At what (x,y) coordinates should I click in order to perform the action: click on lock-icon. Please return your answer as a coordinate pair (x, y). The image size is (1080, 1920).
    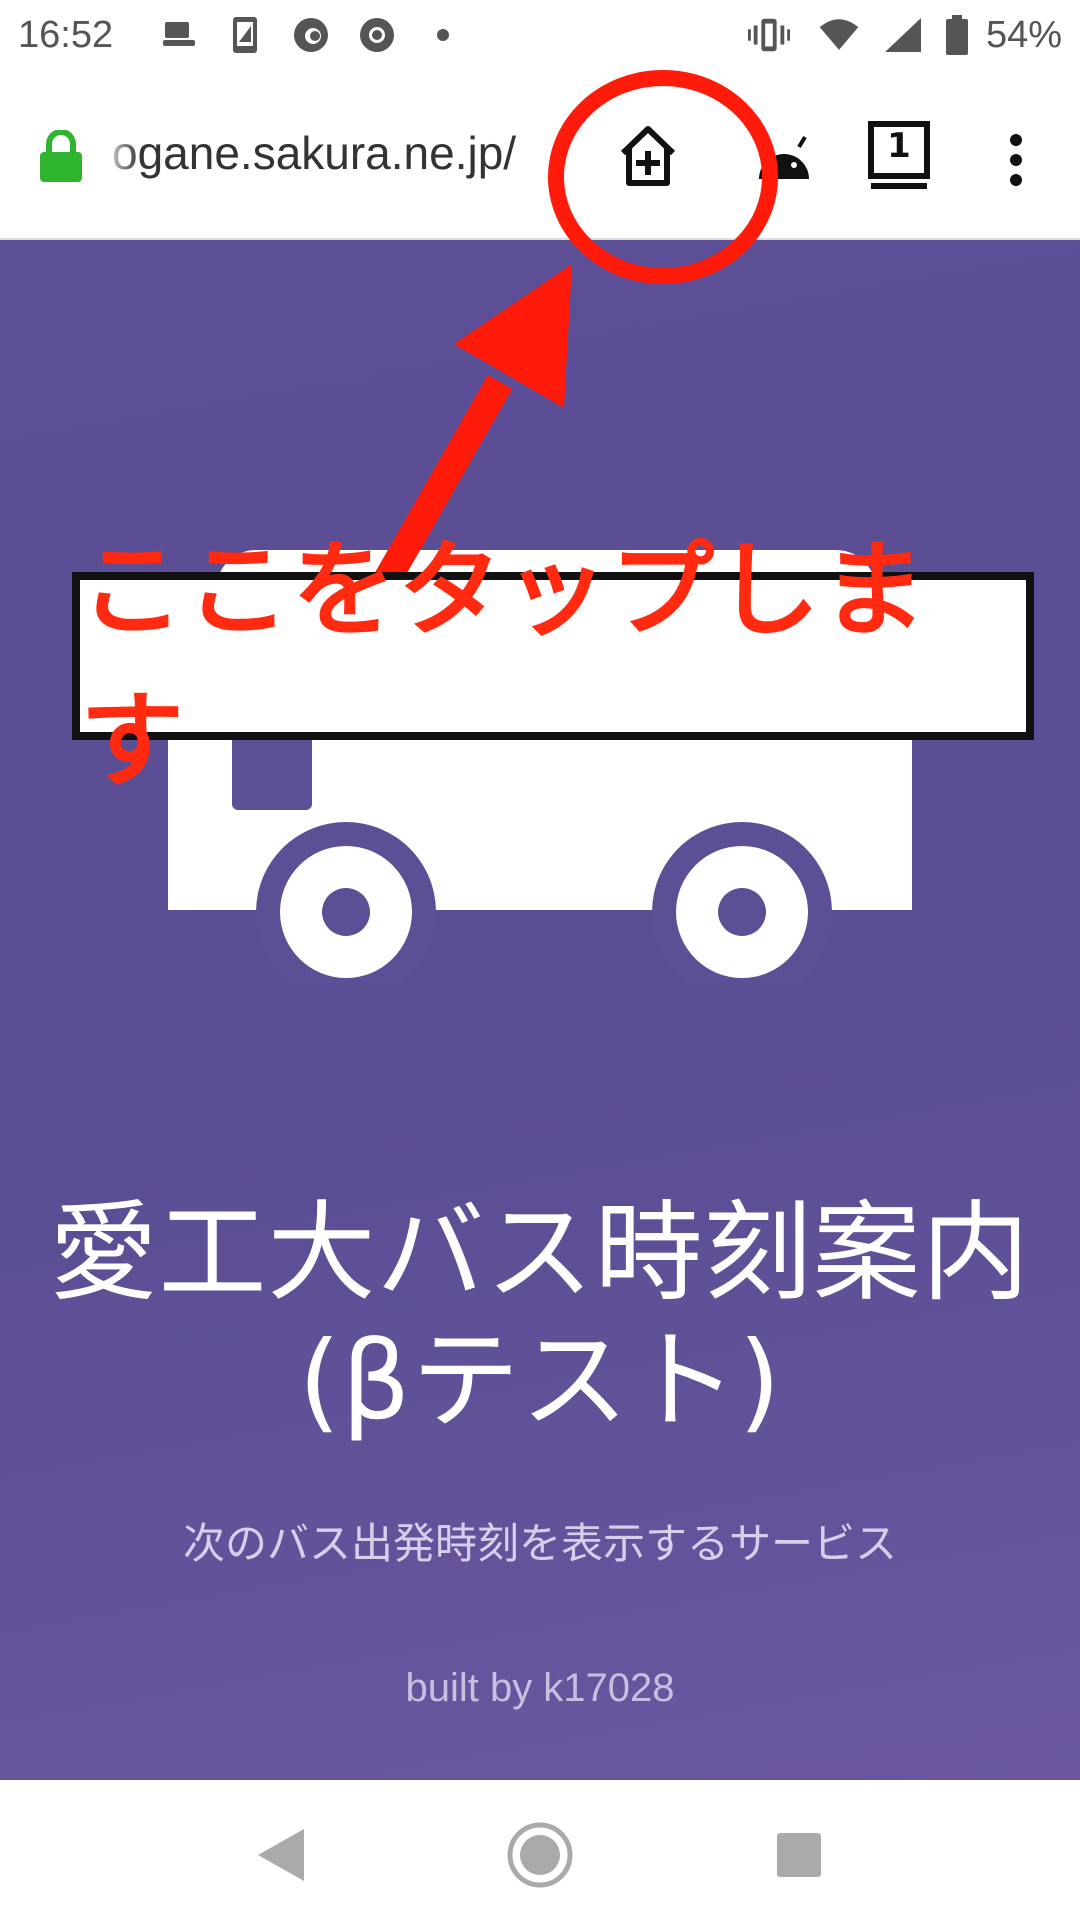
    Looking at the image, I should click on (61, 155).